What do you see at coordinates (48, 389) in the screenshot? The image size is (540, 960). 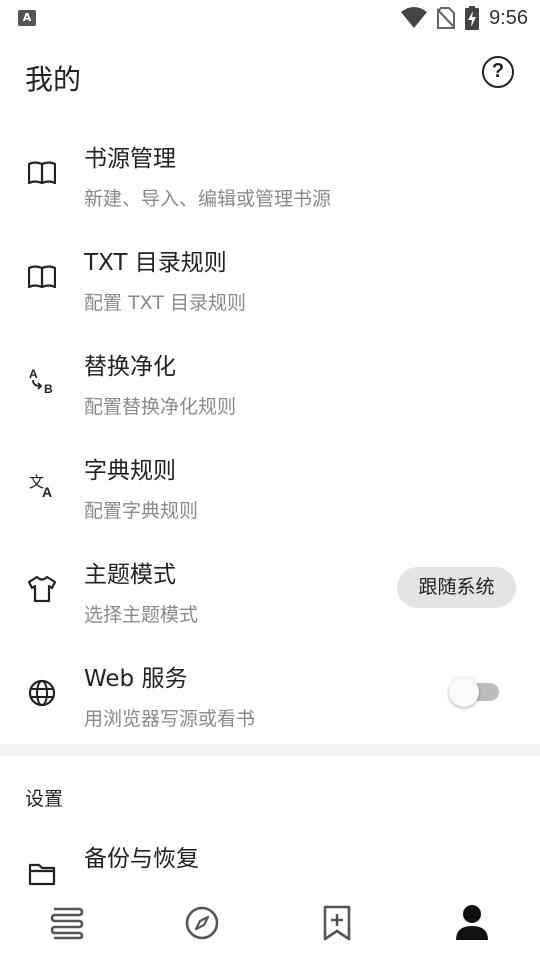 I see `svg-text: B` at bounding box center [48, 389].